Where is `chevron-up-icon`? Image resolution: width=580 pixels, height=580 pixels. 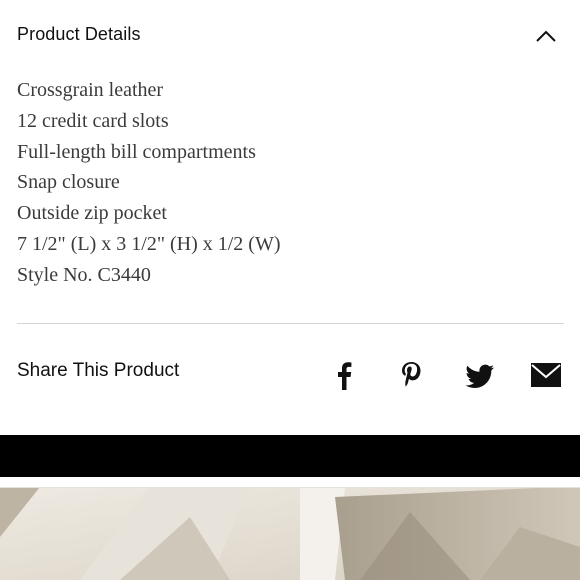
chevron-up-icon is located at coordinates (546, 36).